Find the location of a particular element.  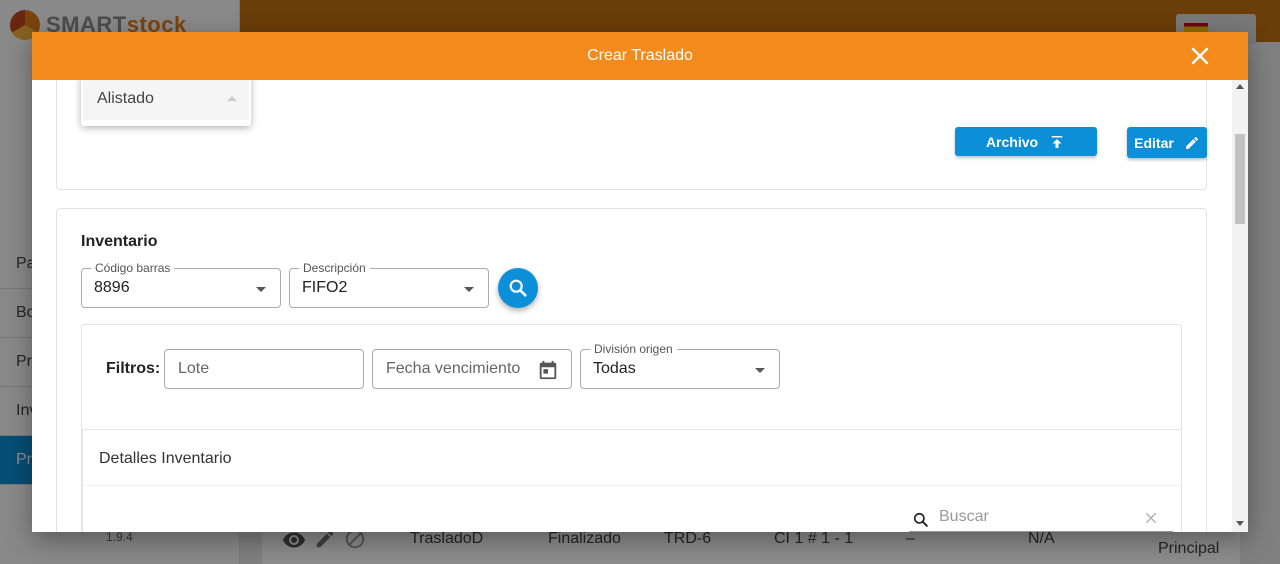

editar-button-label: Editar is located at coordinates (1154, 142).